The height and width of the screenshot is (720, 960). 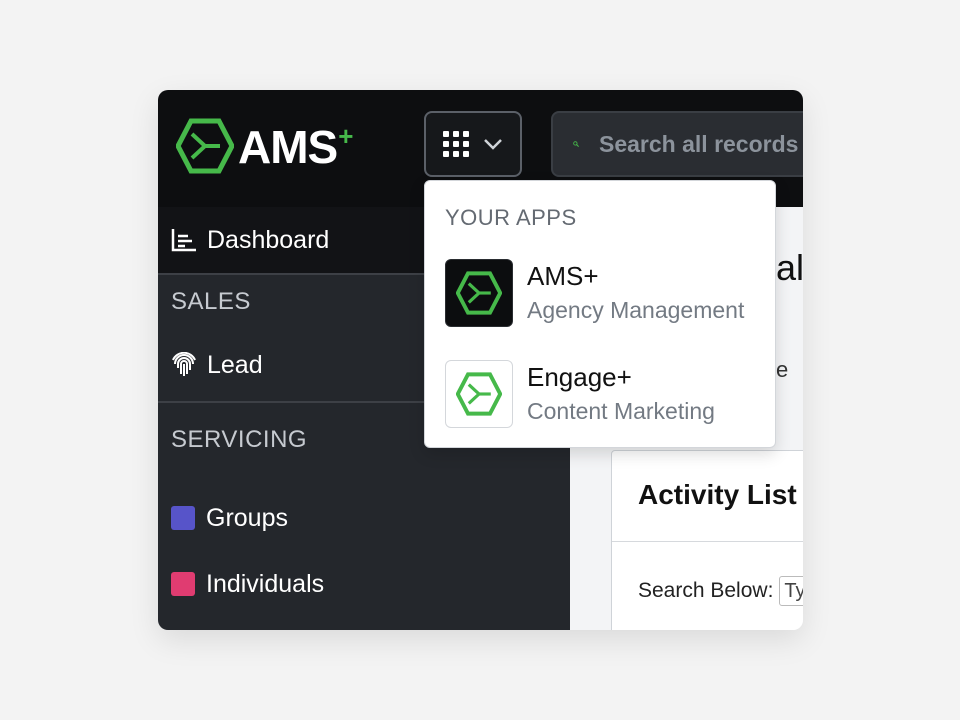 What do you see at coordinates (579, 377) in the screenshot?
I see `app-name: Engage+` at bounding box center [579, 377].